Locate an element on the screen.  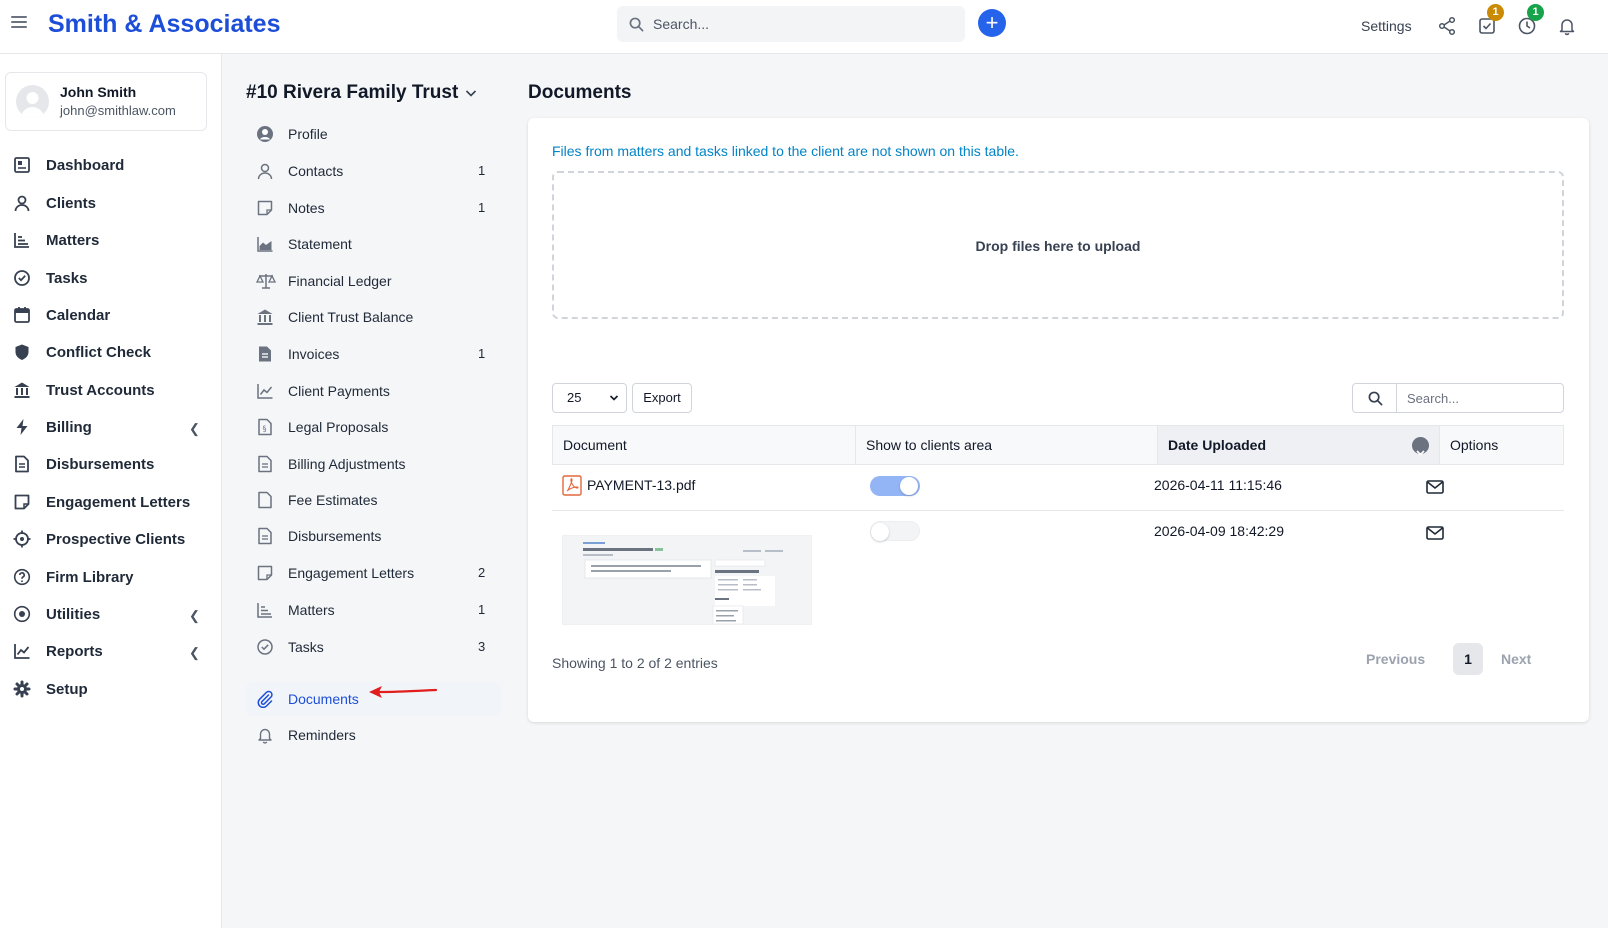
client-menu-fee-estimates: Fee Estimates is located at coordinates (374, 500).